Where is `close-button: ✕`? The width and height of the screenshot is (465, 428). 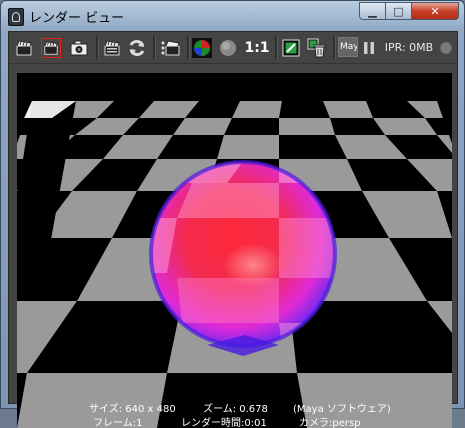 close-button: ✕ is located at coordinates (435, 11).